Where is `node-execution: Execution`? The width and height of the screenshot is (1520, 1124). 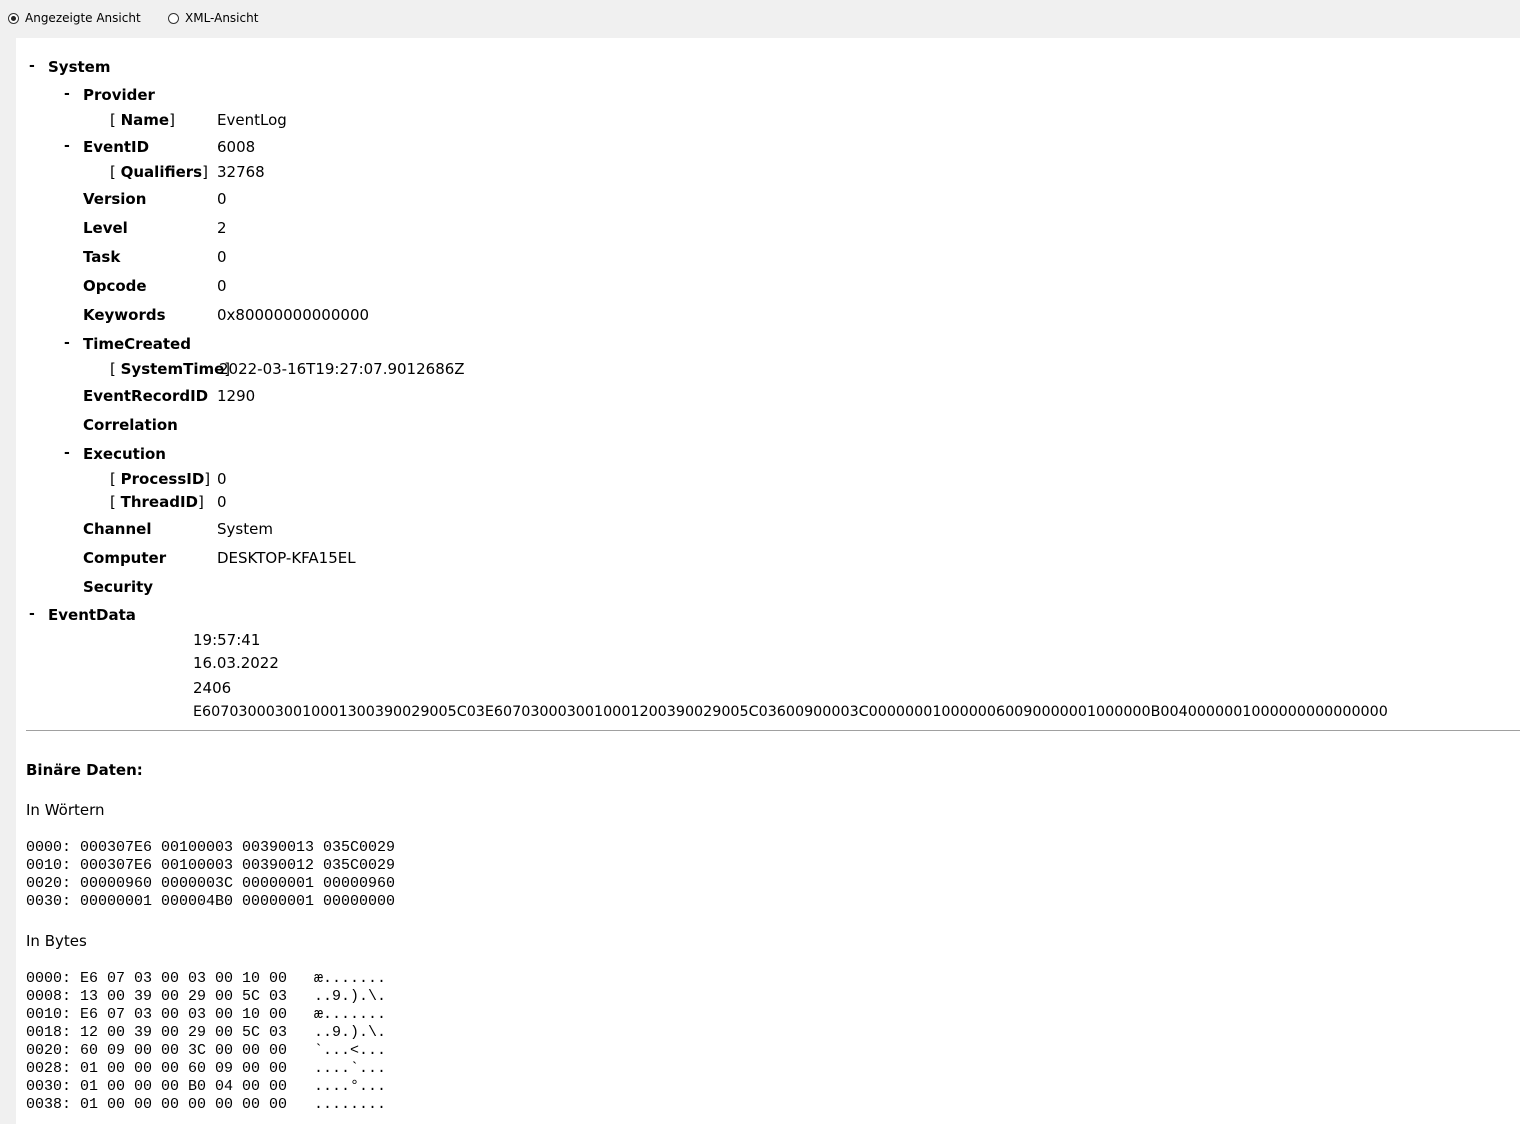 node-execution: Execution is located at coordinates (124, 454).